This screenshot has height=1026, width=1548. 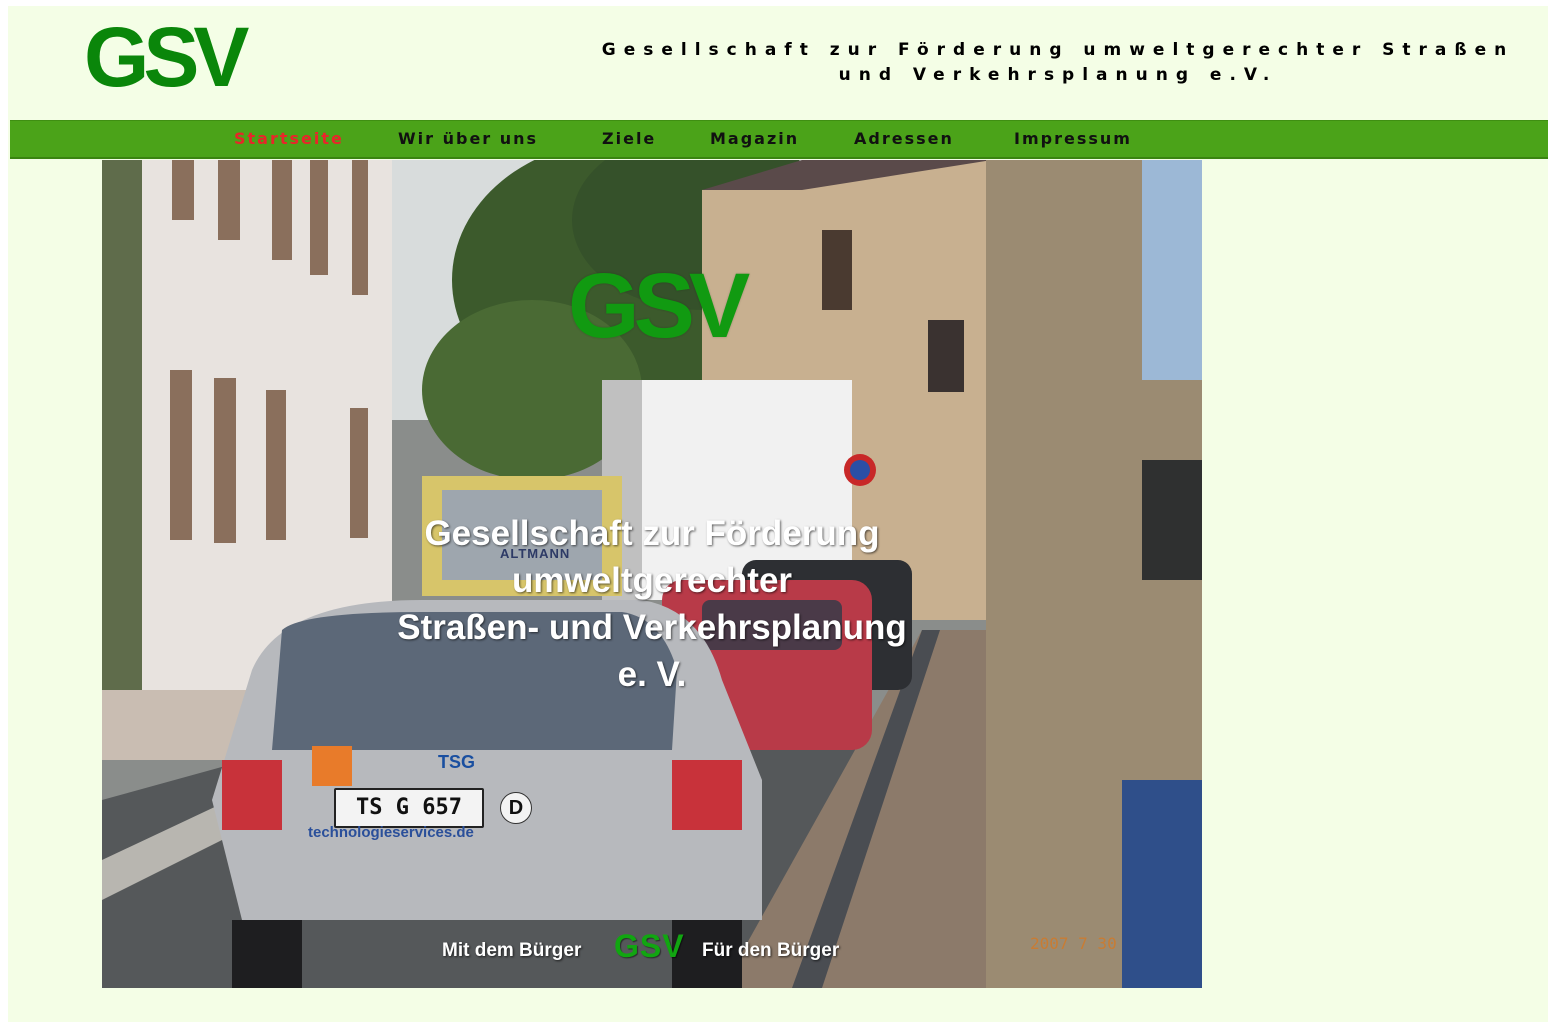 I want to click on photo-date-stamp: 2007 7 30, so click(x=1073, y=943).